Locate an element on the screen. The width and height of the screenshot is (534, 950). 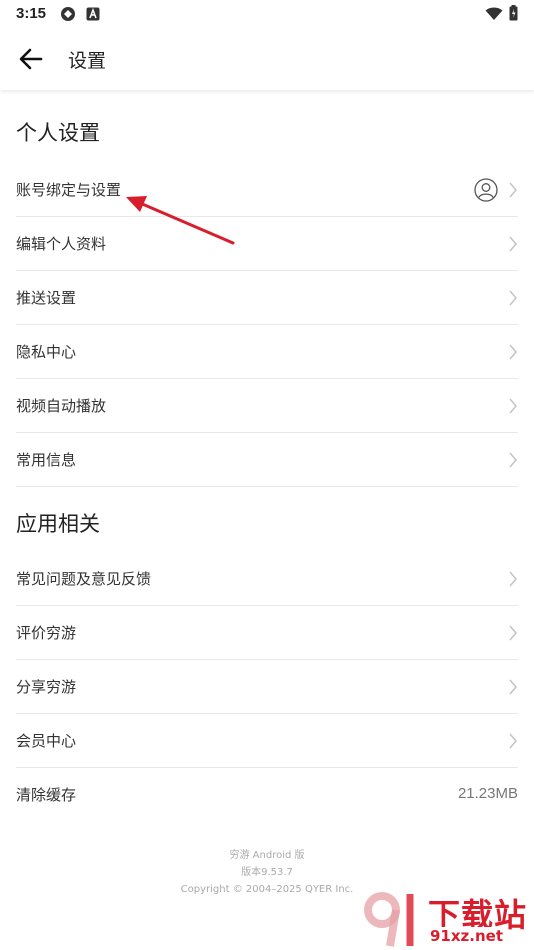
settings-item-common-info: 常用信息 is located at coordinates (267, 460).